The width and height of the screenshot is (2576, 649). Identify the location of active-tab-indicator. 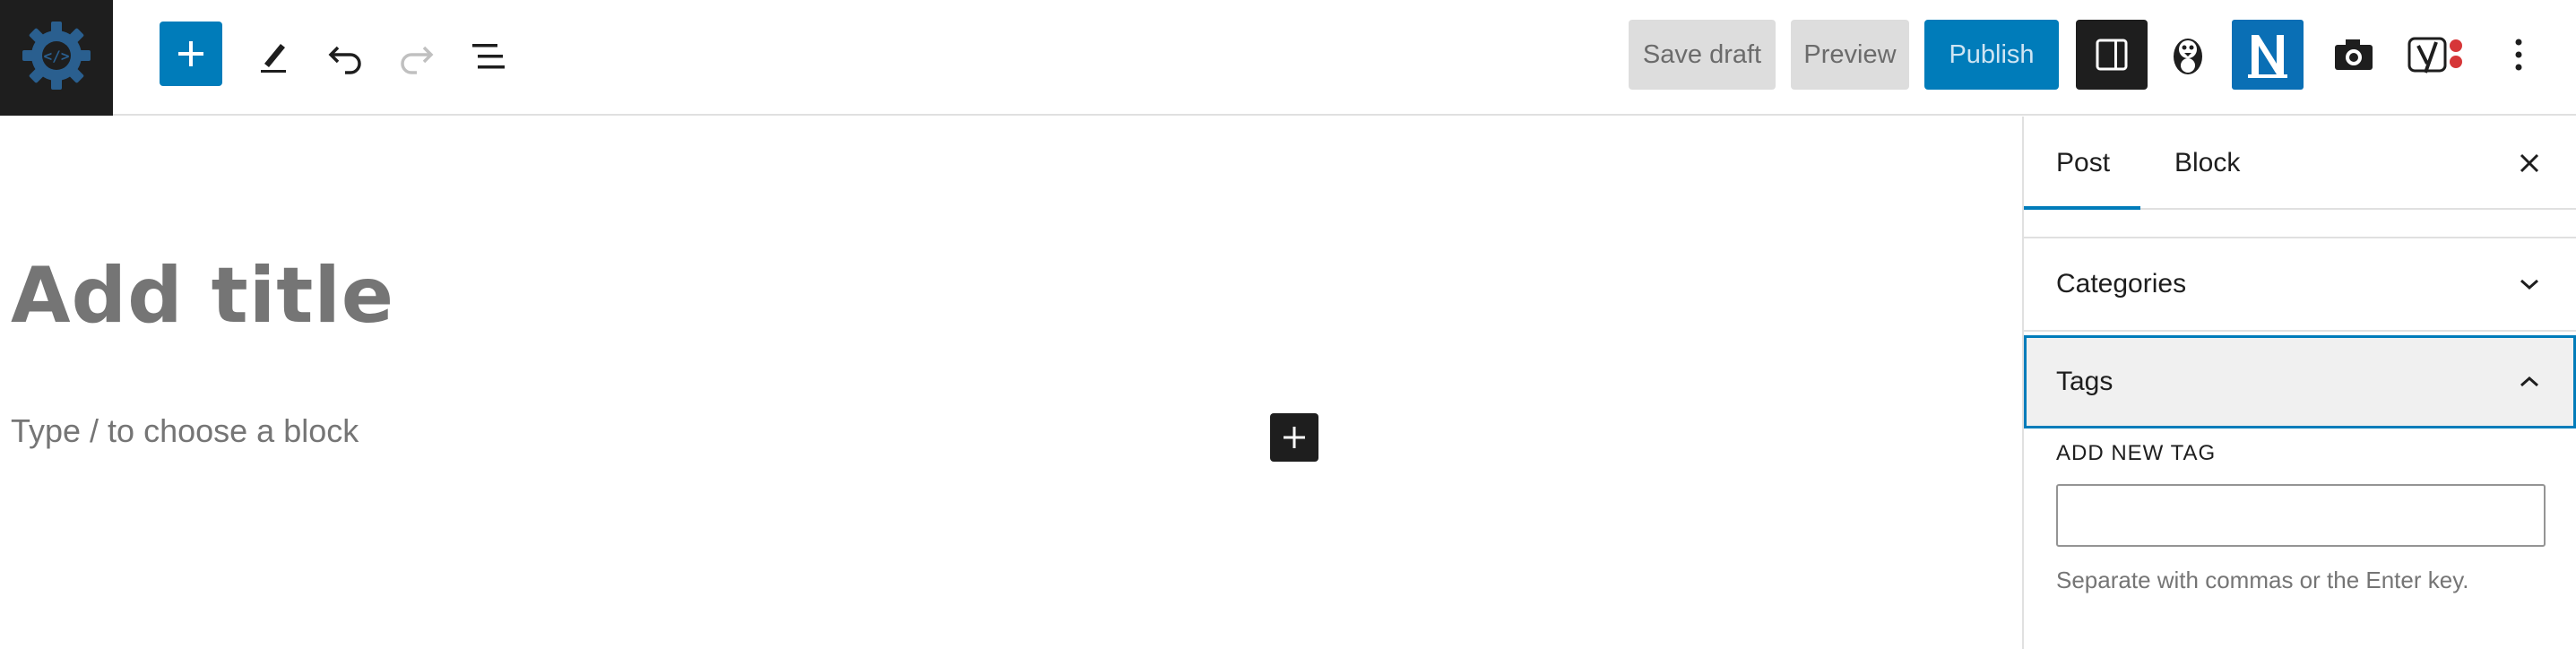
(2082, 208).